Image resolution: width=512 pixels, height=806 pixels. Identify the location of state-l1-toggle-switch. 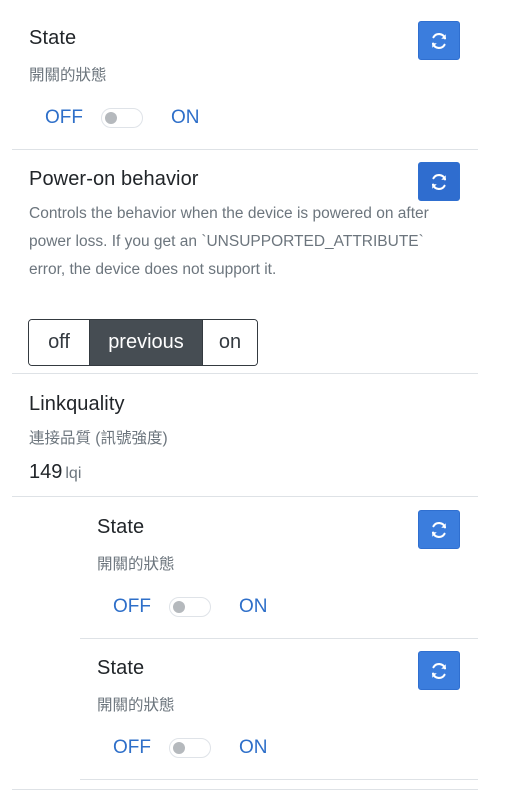
(190, 607).